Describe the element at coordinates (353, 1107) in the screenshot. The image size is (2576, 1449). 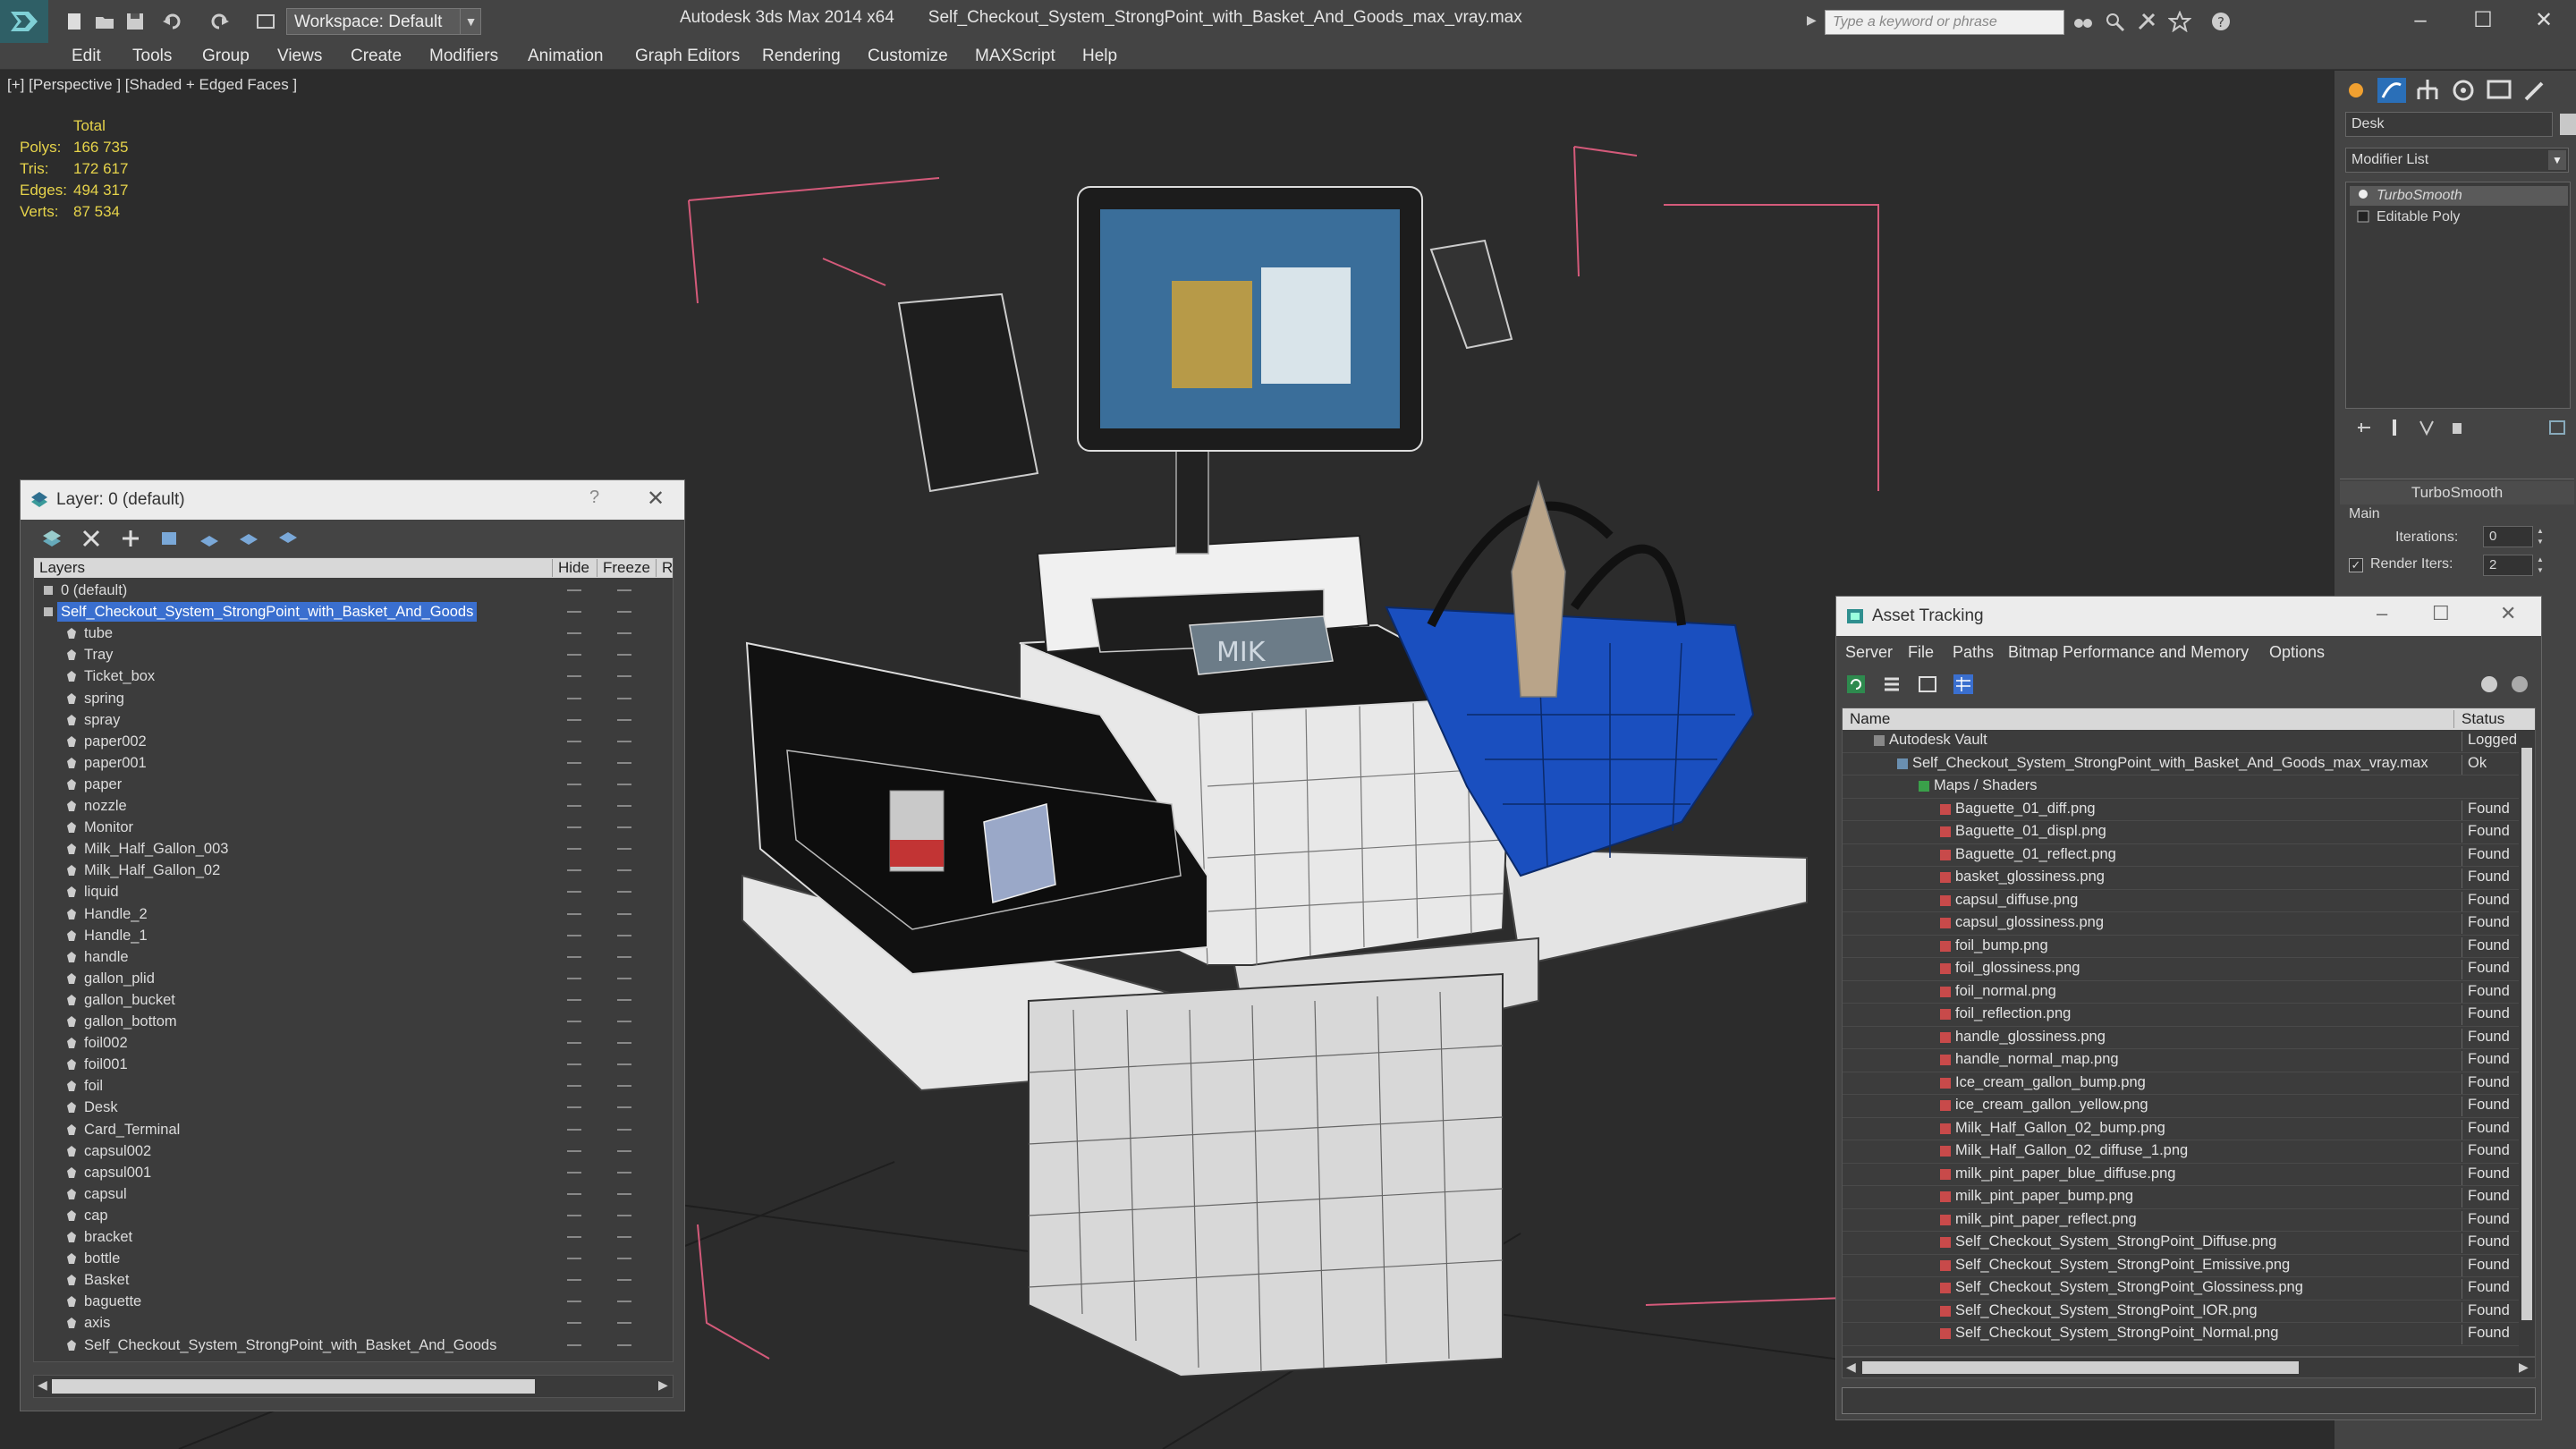
I see `layer-row: Desk` at that location.